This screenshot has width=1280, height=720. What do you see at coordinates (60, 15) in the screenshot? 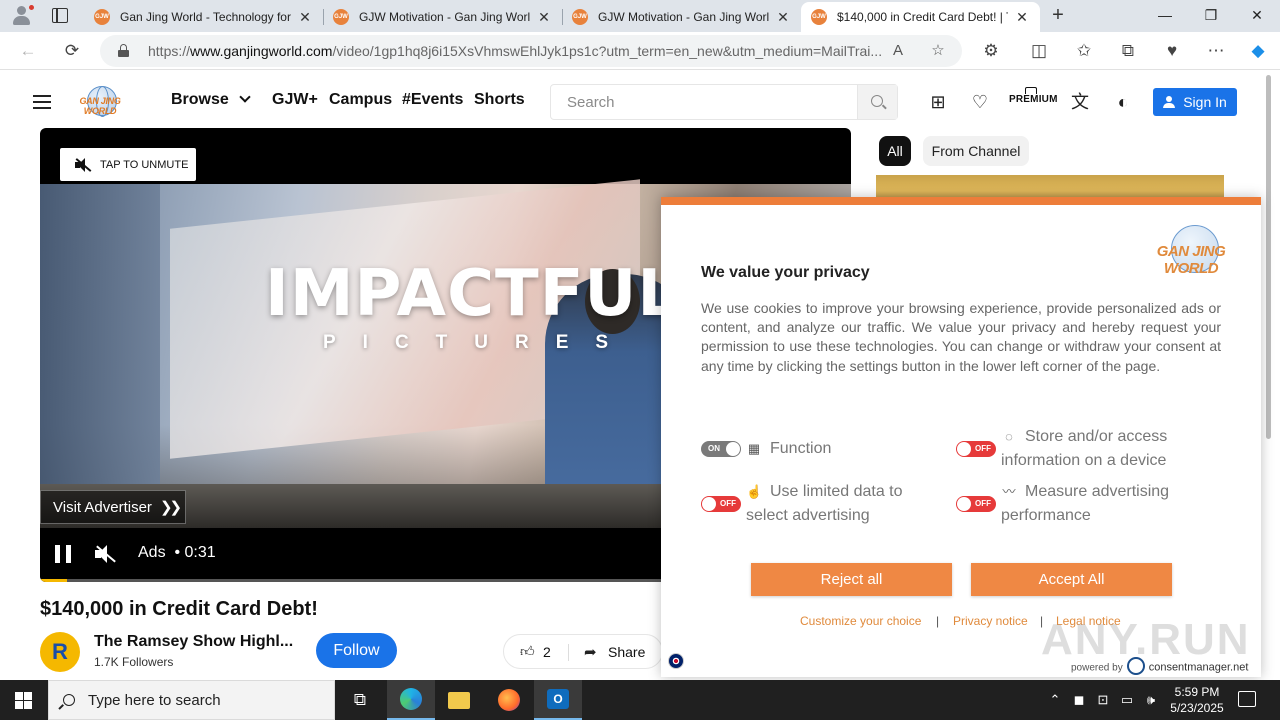
I see `tab-actions-icon` at bounding box center [60, 15].